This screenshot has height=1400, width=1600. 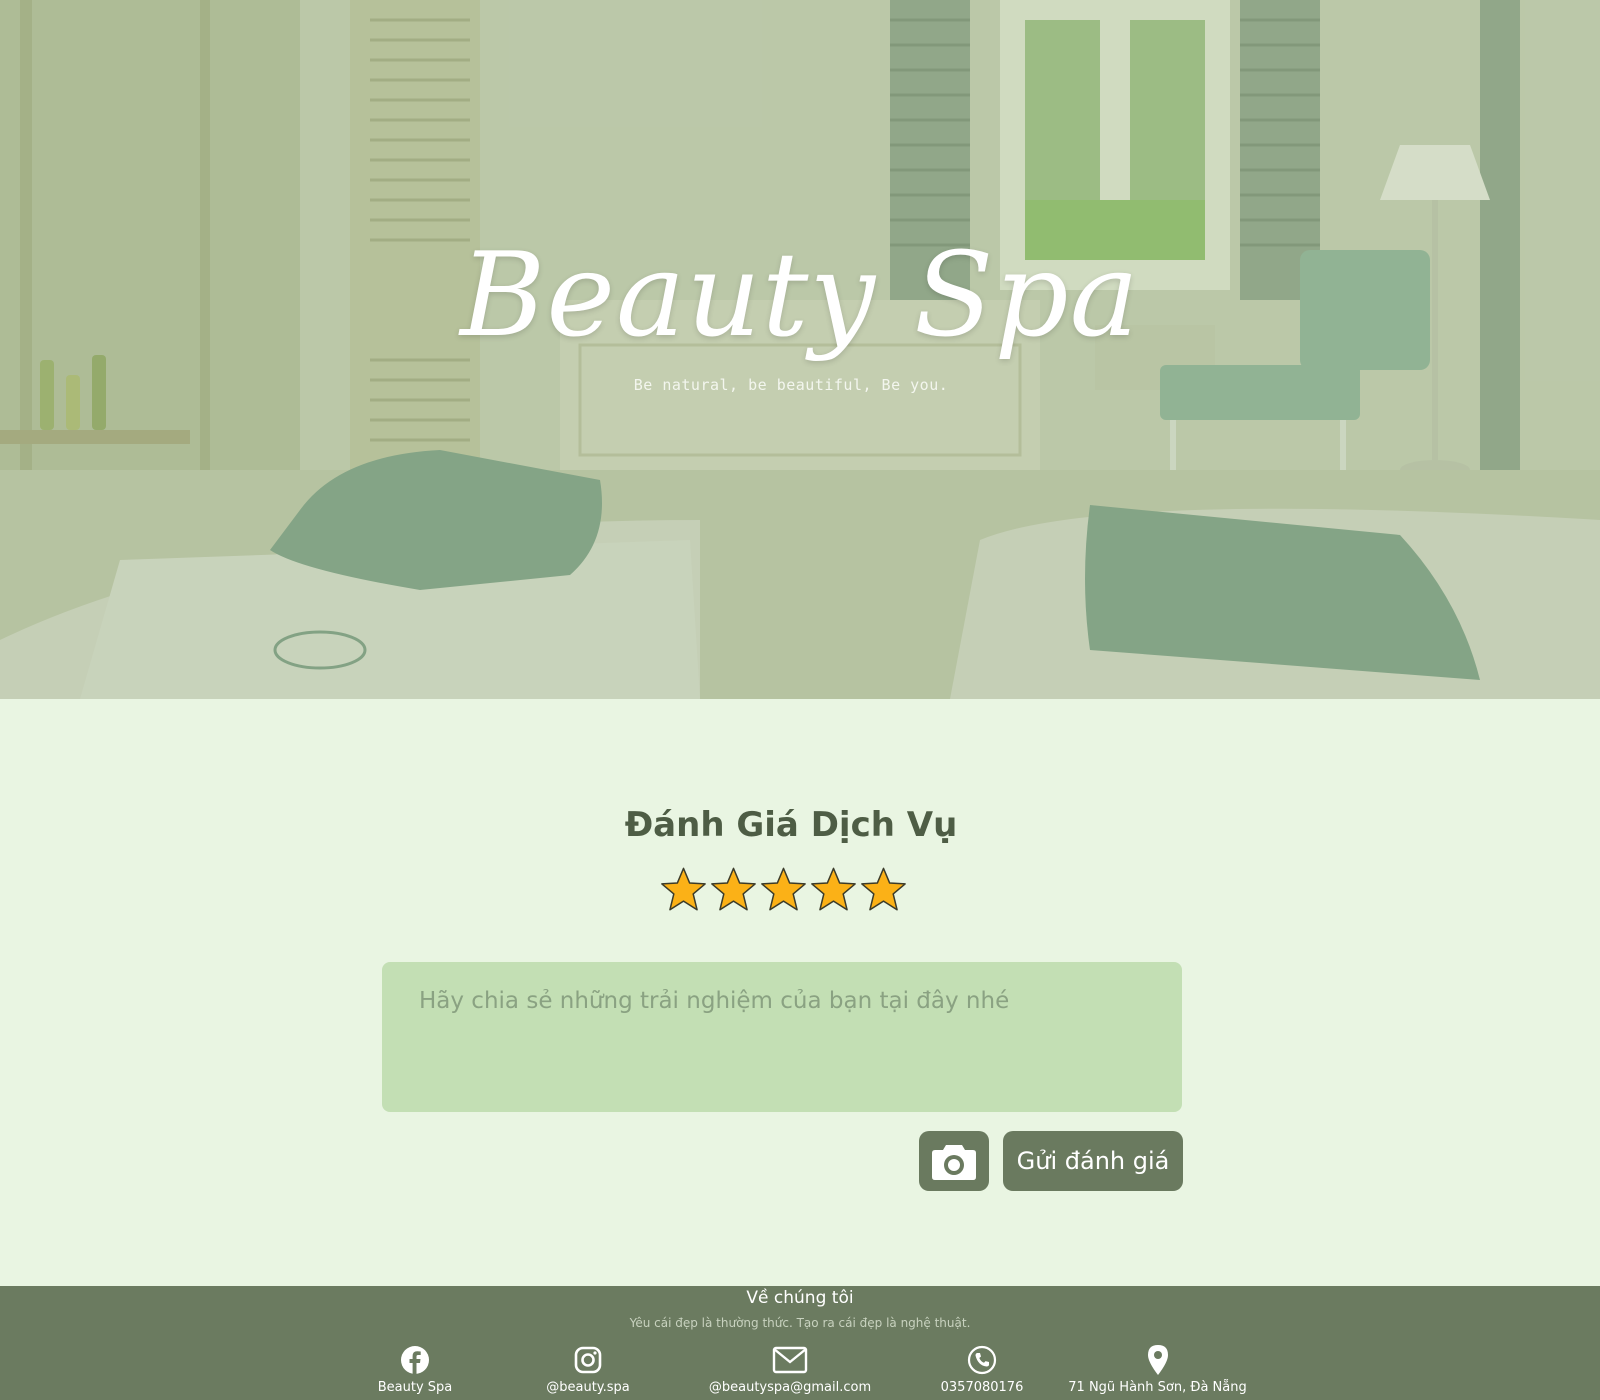 I want to click on instagram-icon, so click(x=588, y=1360).